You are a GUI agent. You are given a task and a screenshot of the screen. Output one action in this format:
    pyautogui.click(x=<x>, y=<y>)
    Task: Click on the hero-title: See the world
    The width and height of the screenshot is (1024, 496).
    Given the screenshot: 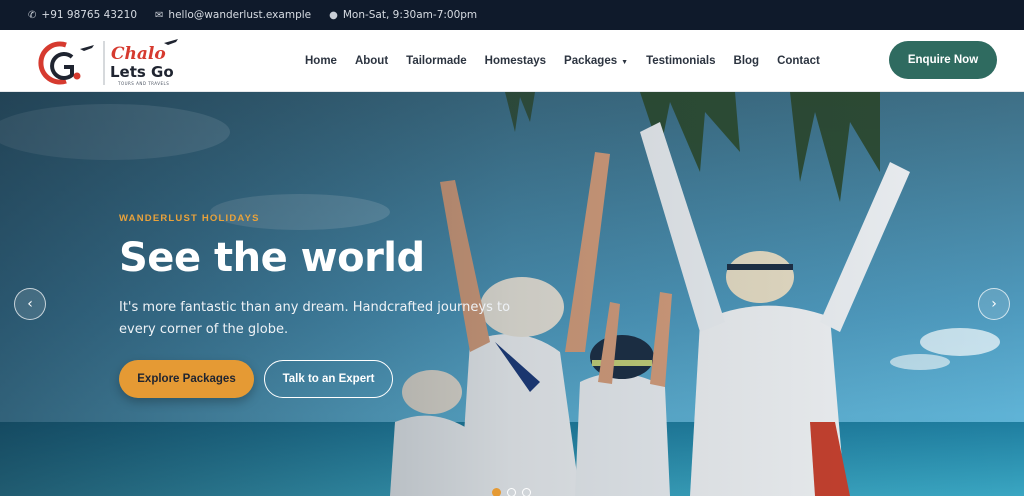 What is the action you would take?
    pyautogui.click(x=272, y=258)
    